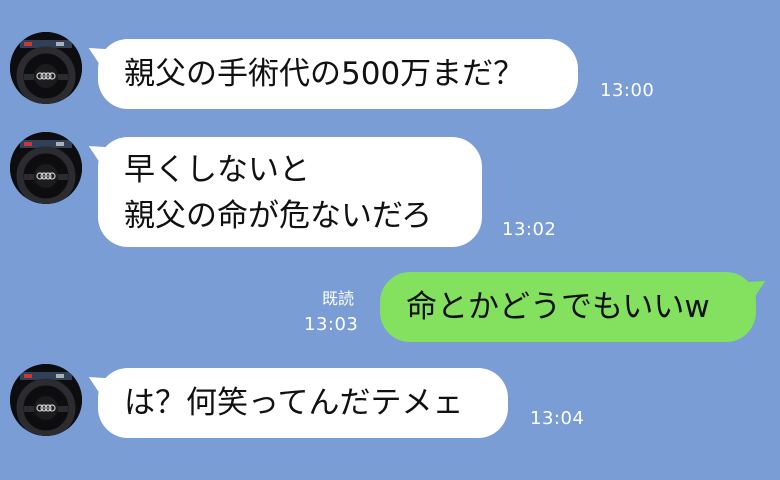  What do you see at coordinates (331, 324) in the screenshot?
I see `message-timestamp: 13:03` at bounding box center [331, 324].